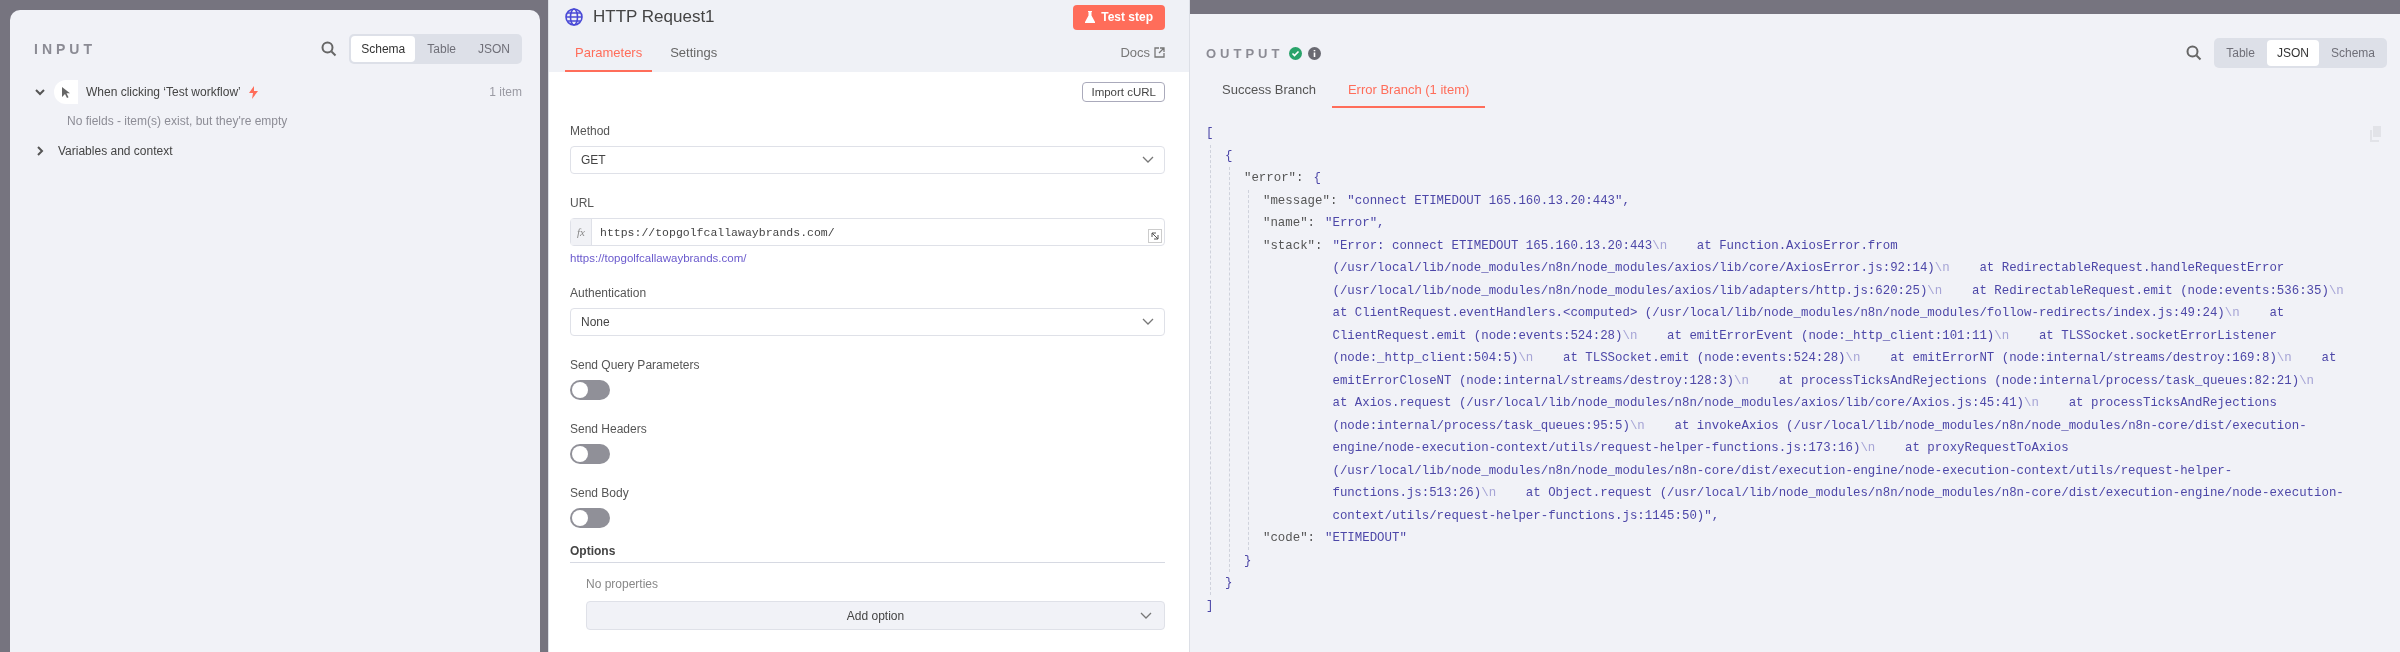  What do you see at coordinates (1210, 606) in the screenshot?
I see `json-bracket: ]` at bounding box center [1210, 606].